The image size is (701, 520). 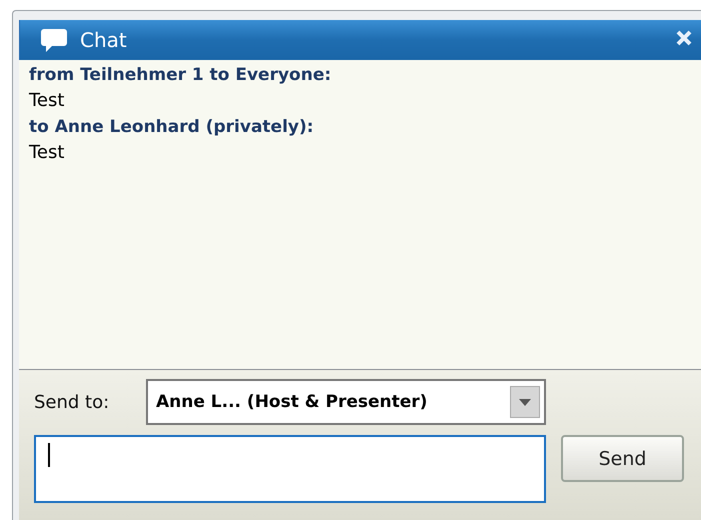 I want to click on message-header: from Teilnehmer 1 to Everyone:, so click(x=180, y=75).